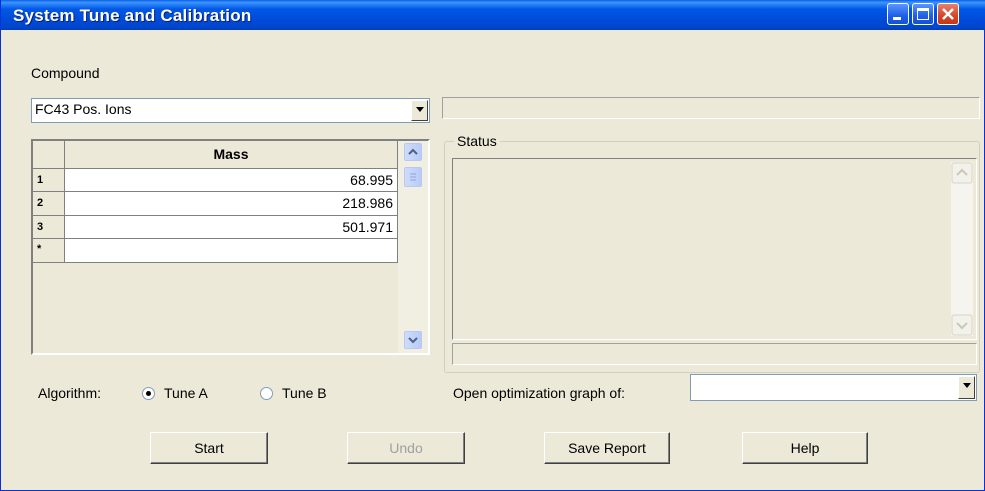 This screenshot has width=985, height=491. I want to click on mass-cell: 501.971, so click(231, 227).